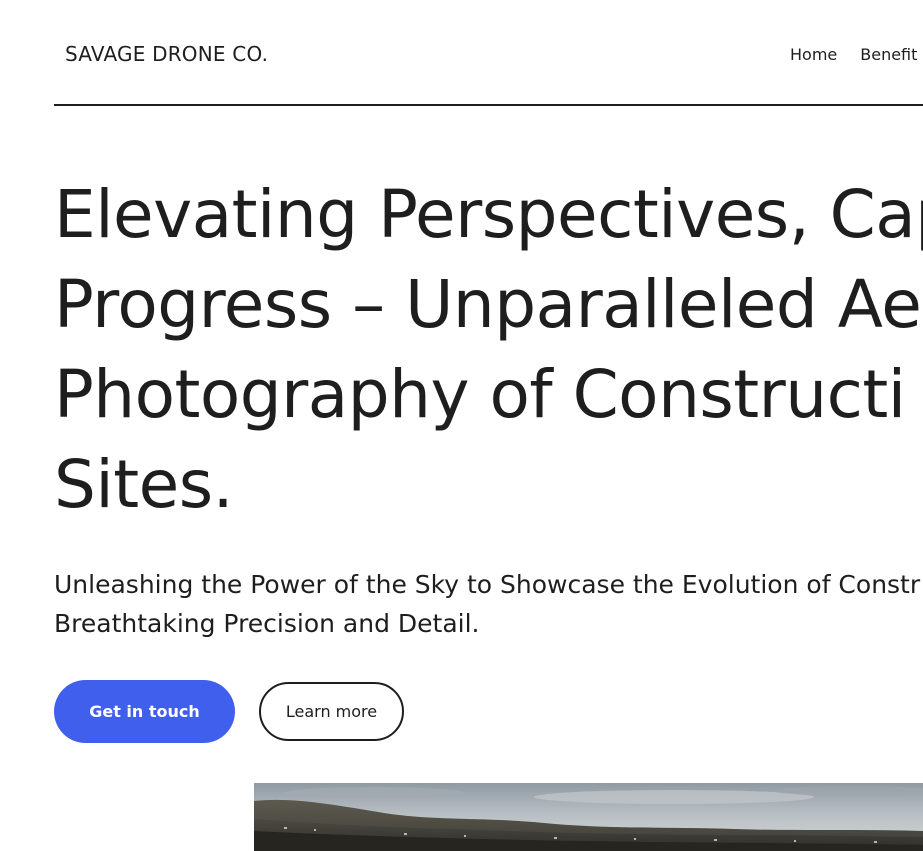 The width and height of the screenshot is (923, 851). I want to click on landscape-photo, so click(588, 817).